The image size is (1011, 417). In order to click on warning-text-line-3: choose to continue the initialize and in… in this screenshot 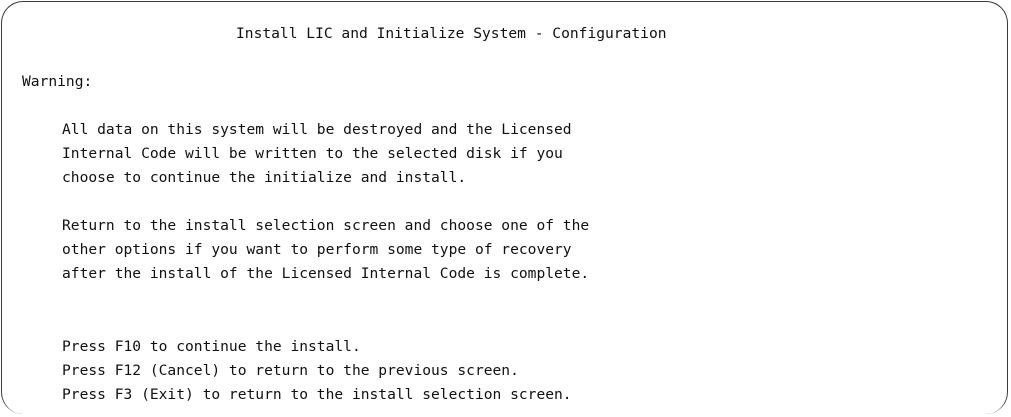, I will do `click(264, 177)`.